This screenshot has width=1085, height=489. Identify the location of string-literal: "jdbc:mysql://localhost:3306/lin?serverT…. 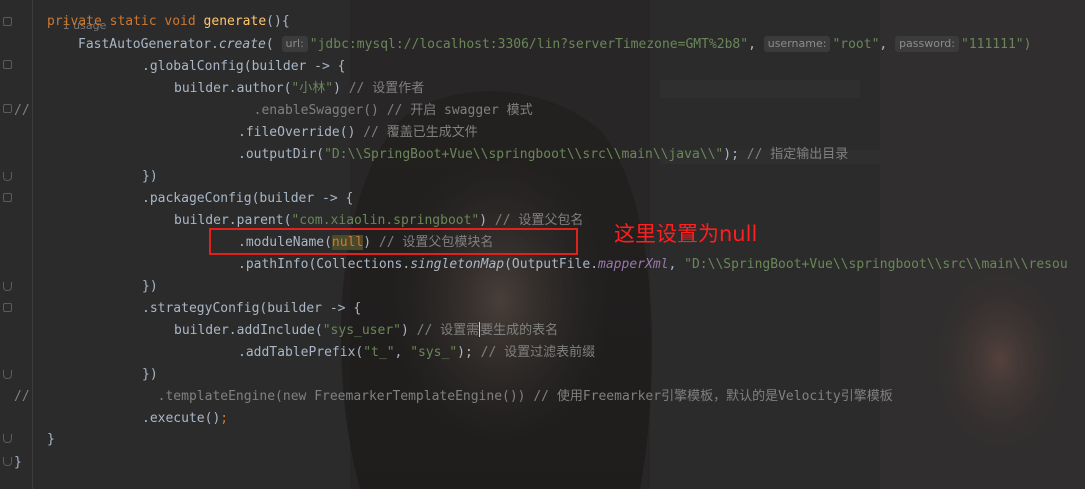
(529, 44).